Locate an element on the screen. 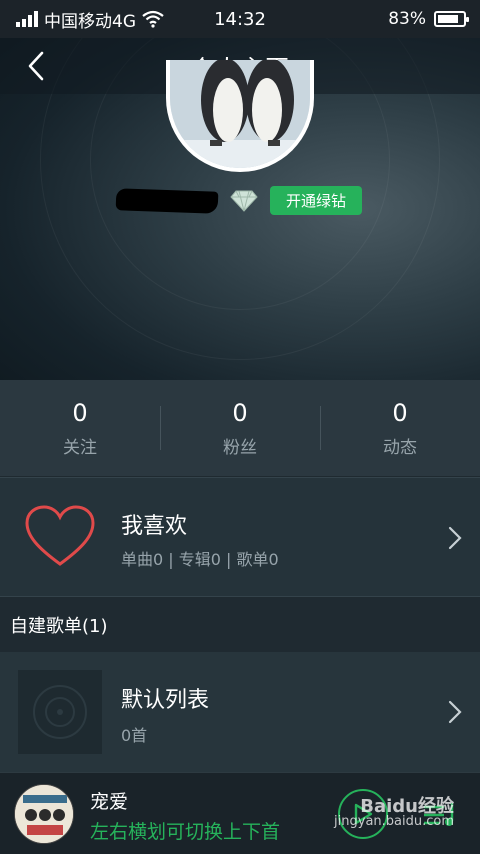 This screenshot has height=854, width=480. diamond-icon is located at coordinates (244, 201).